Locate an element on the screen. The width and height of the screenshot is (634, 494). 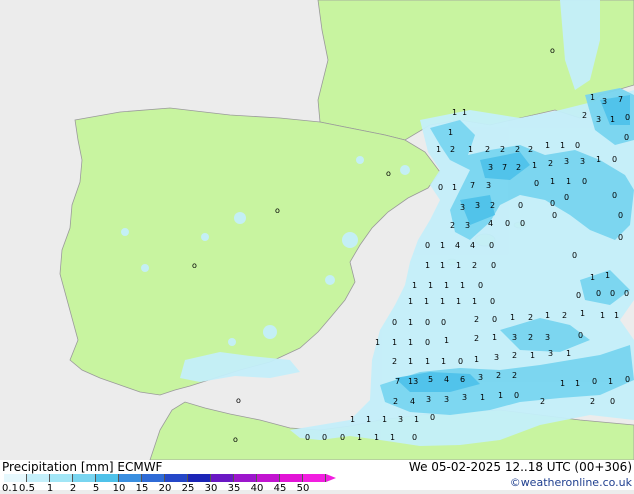
colorbar-label: 5 is located at coordinates (96, 488).